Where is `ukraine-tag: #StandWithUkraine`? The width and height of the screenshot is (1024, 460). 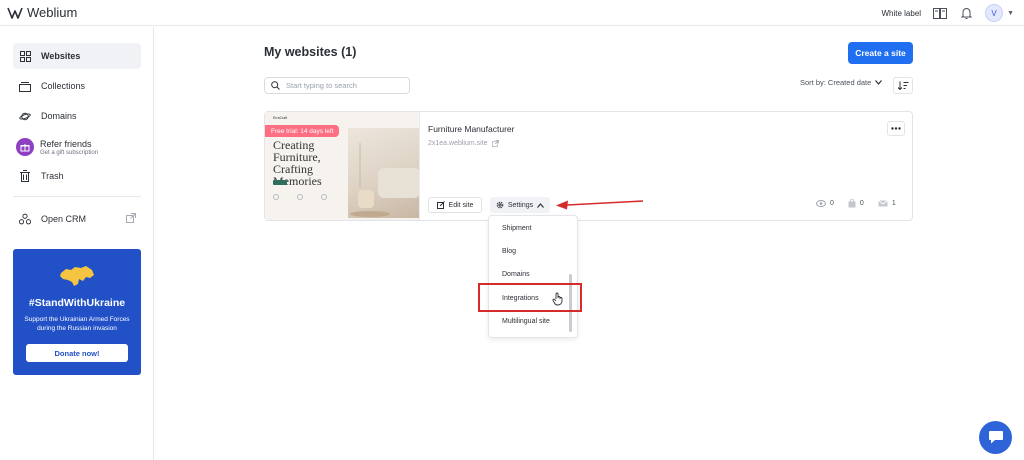 ukraine-tag: #StandWithUkraine is located at coordinates (77, 303).